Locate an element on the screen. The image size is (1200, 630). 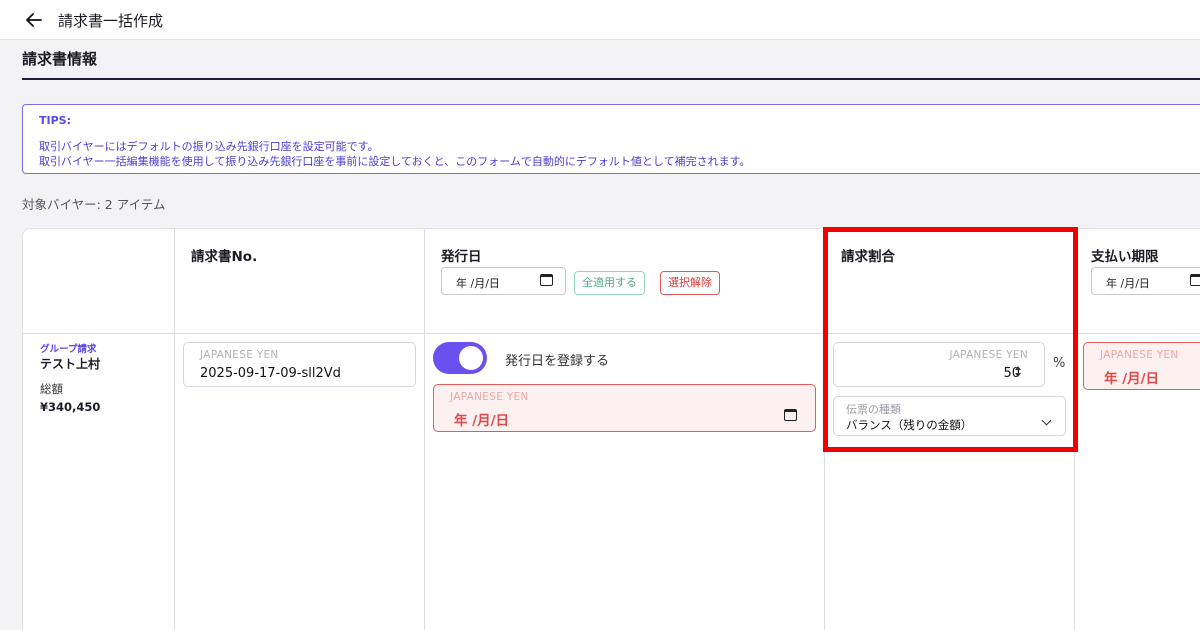
slip-type-caption: 伝票の種類 is located at coordinates (873, 409).